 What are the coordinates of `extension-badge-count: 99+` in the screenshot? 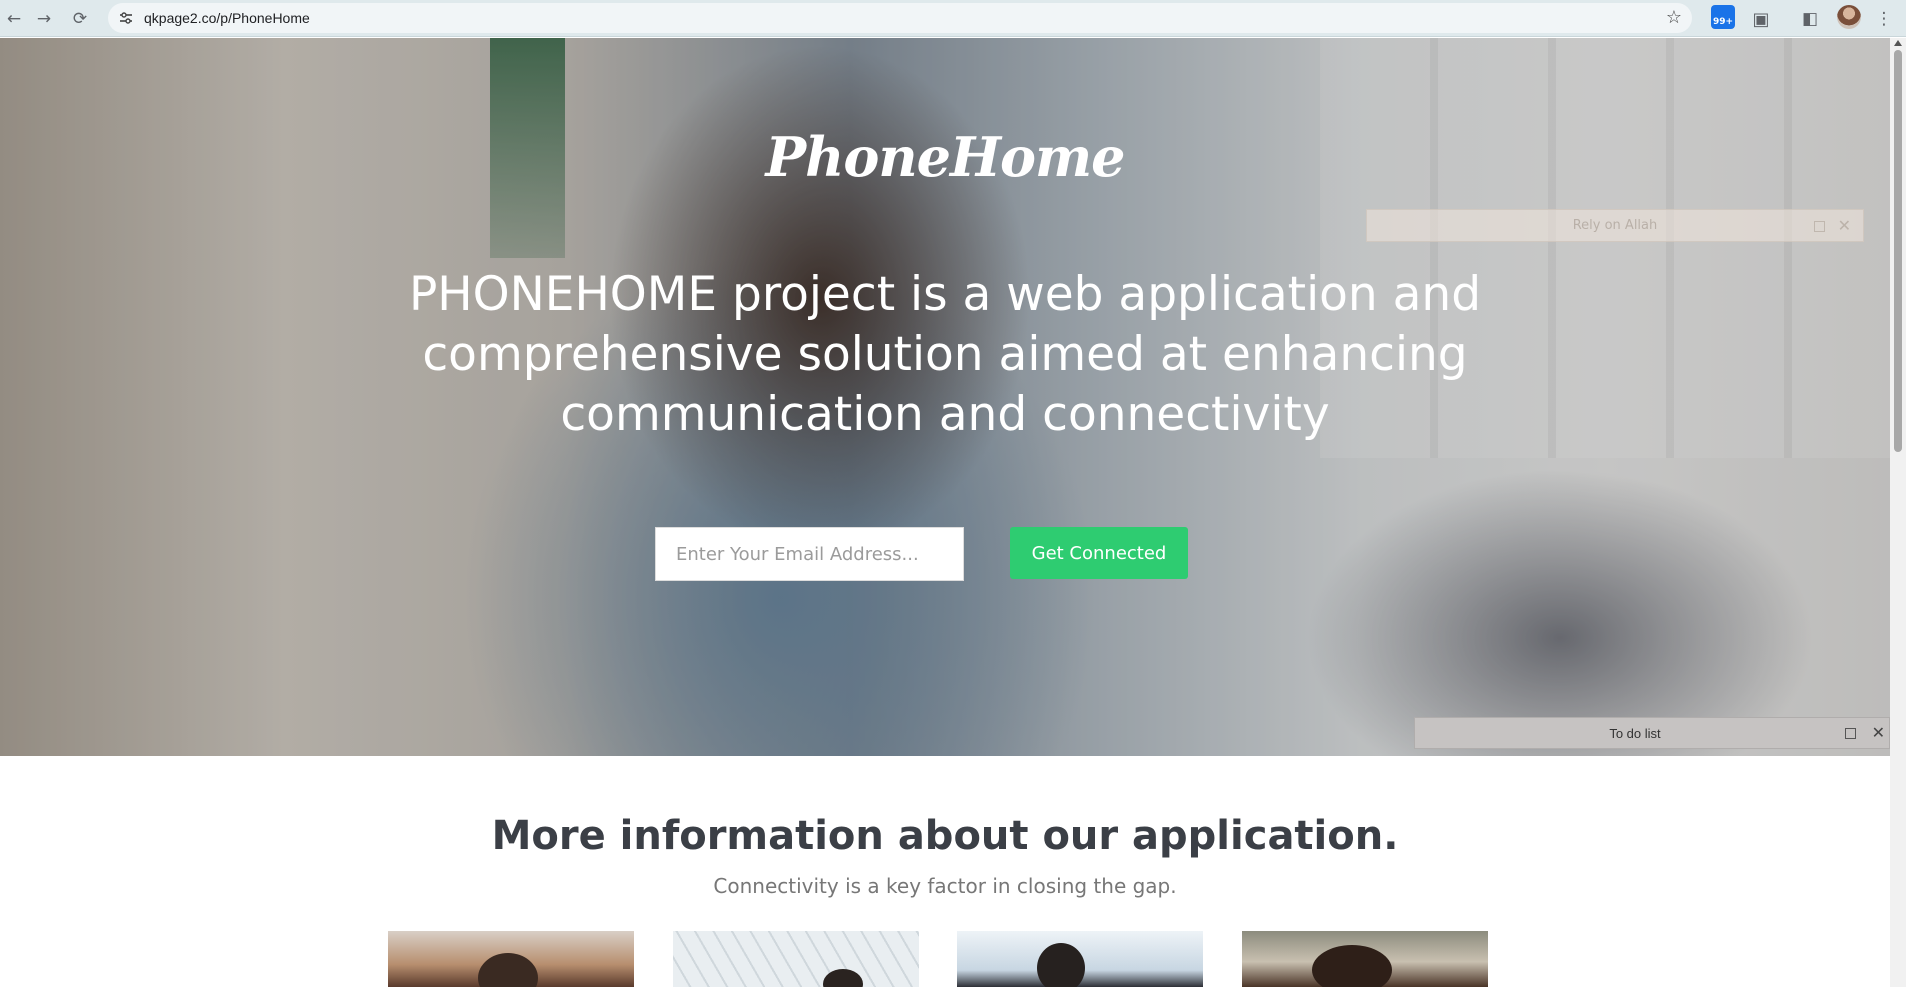 It's located at (1723, 22).